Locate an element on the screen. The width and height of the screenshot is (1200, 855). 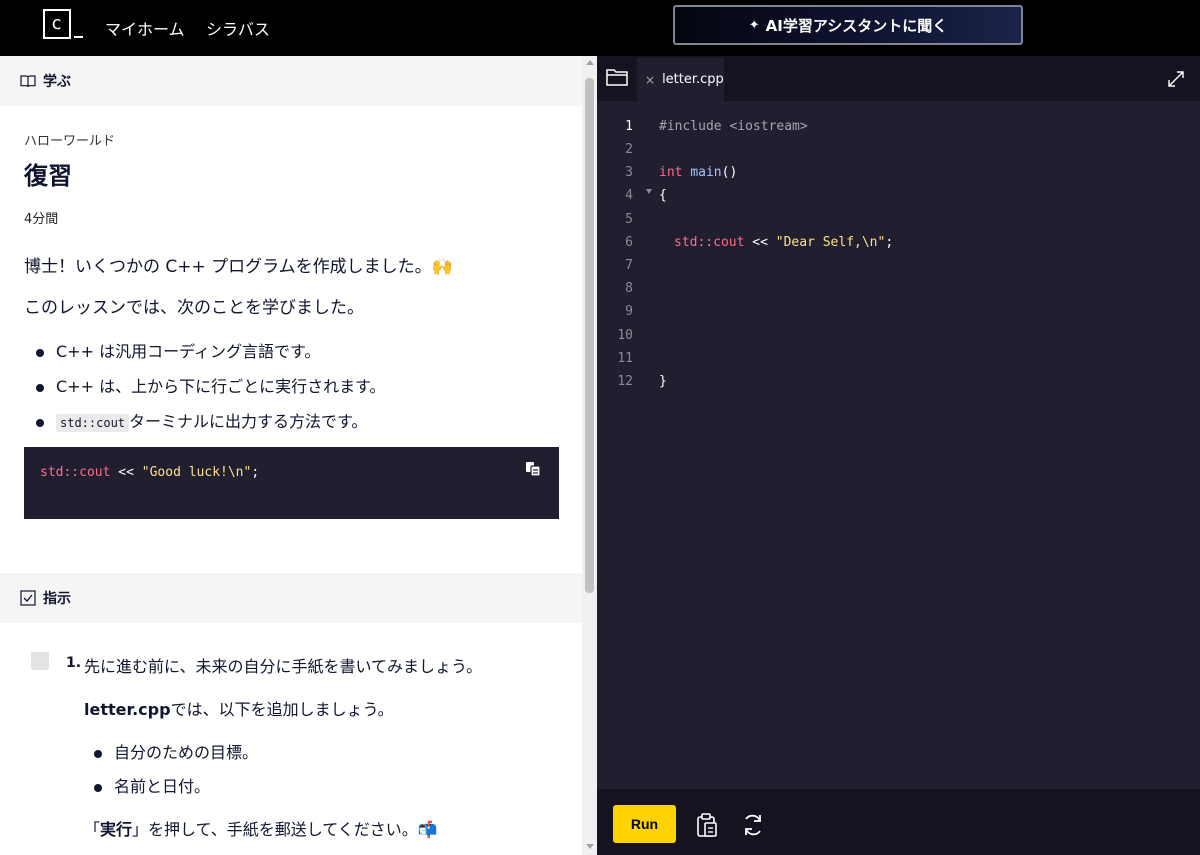
code-line-4: { is located at coordinates (663, 195).